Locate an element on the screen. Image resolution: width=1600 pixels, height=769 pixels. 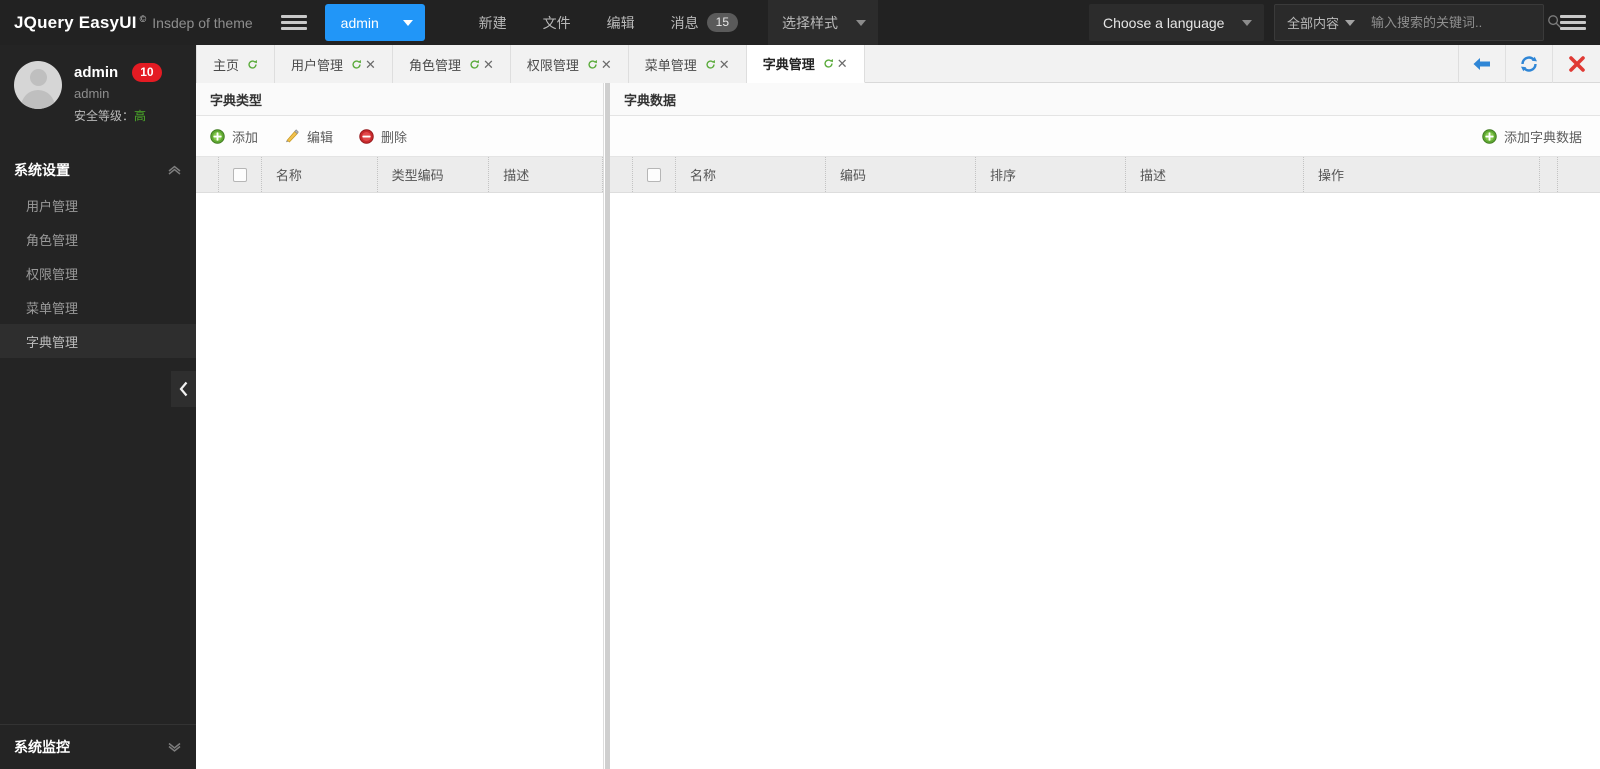
search-icon is located at coordinates (1554, 23).